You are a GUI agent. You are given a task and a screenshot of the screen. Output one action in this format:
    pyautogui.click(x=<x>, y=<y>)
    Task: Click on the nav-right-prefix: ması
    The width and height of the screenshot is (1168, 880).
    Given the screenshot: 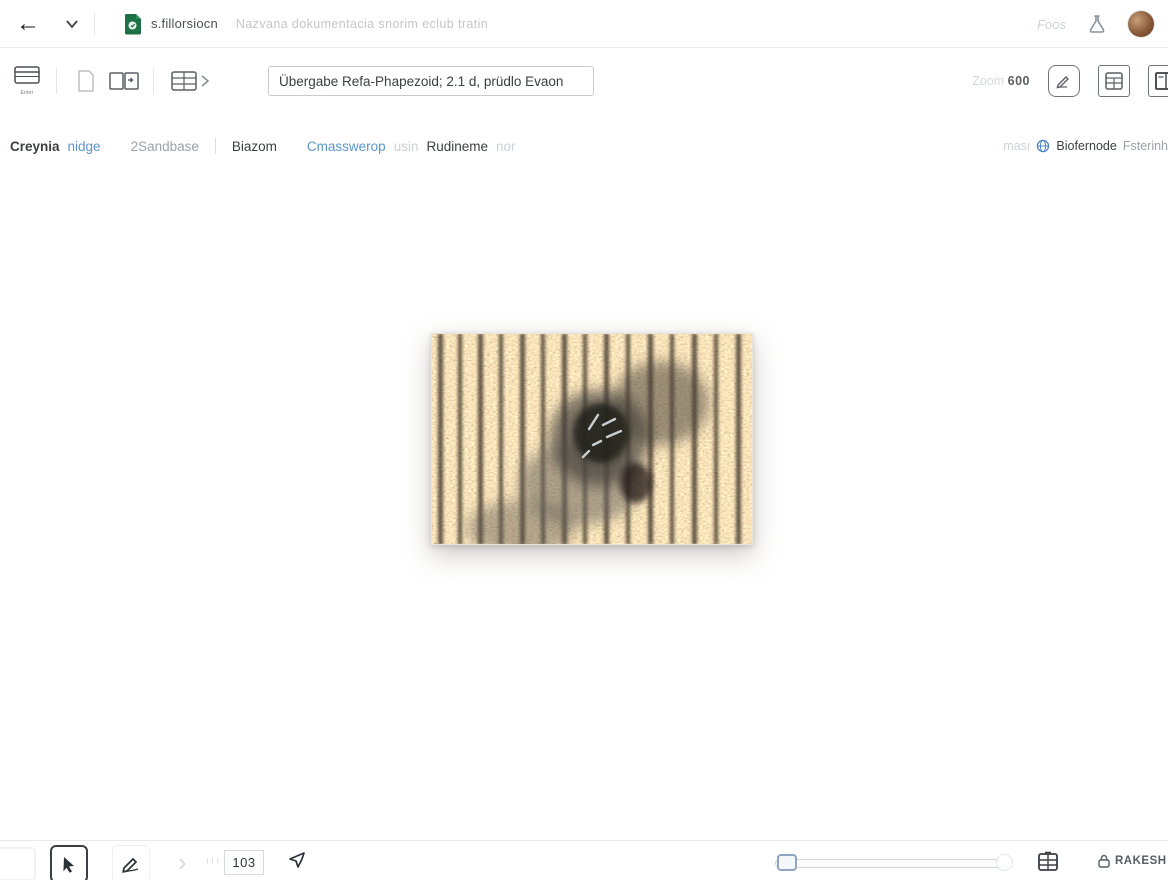 What is the action you would take?
    pyautogui.click(x=1017, y=146)
    